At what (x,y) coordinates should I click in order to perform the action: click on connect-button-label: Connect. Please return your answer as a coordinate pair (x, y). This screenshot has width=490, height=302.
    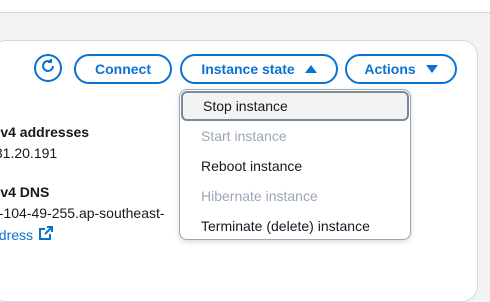
    Looking at the image, I should click on (123, 69).